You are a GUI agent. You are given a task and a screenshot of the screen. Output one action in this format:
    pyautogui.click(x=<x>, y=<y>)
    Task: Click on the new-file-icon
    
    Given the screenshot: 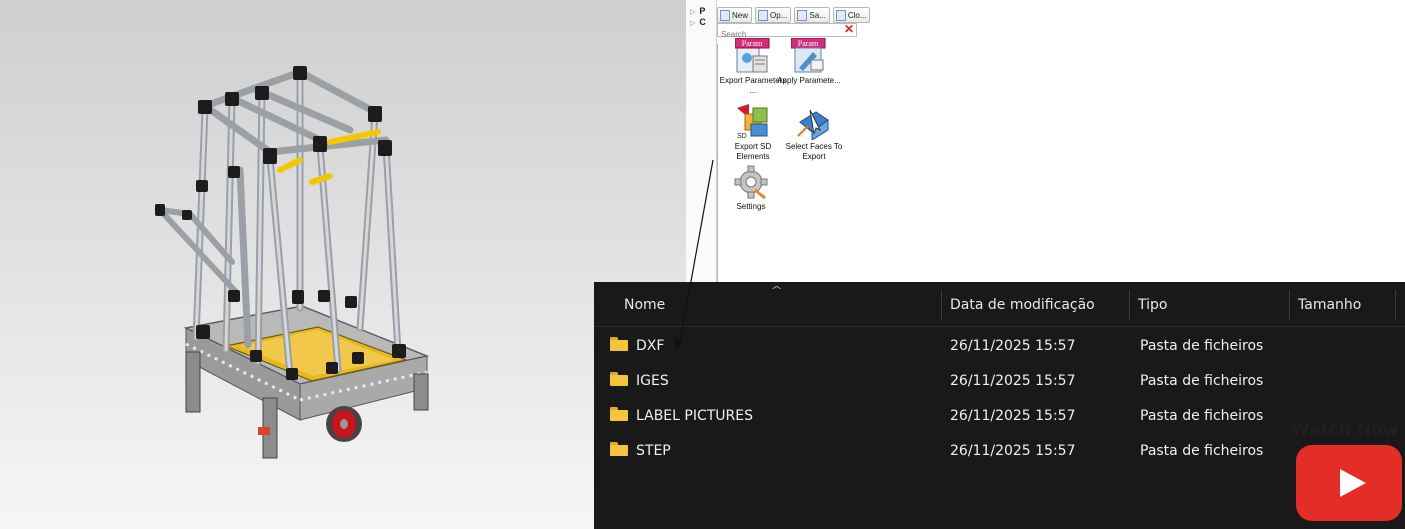 What is the action you would take?
    pyautogui.click(x=725, y=15)
    